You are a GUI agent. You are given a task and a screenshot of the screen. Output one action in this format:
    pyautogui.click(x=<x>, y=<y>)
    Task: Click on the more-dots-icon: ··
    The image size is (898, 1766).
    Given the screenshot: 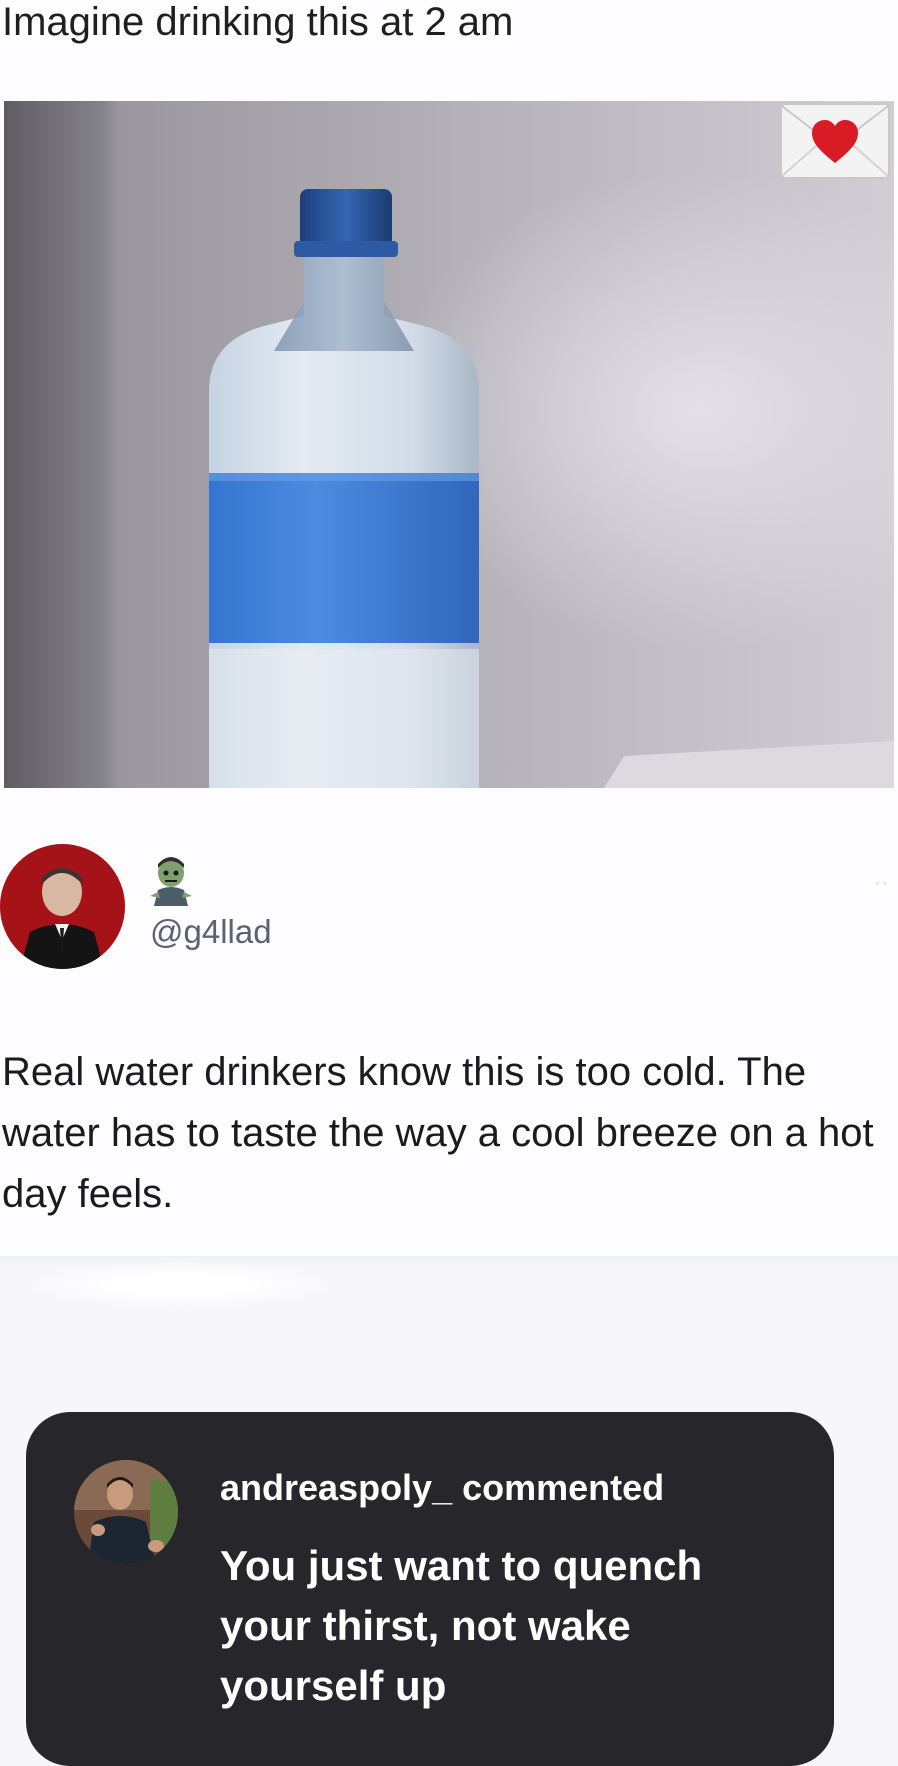 What is the action you would take?
    pyautogui.click(x=881, y=883)
    